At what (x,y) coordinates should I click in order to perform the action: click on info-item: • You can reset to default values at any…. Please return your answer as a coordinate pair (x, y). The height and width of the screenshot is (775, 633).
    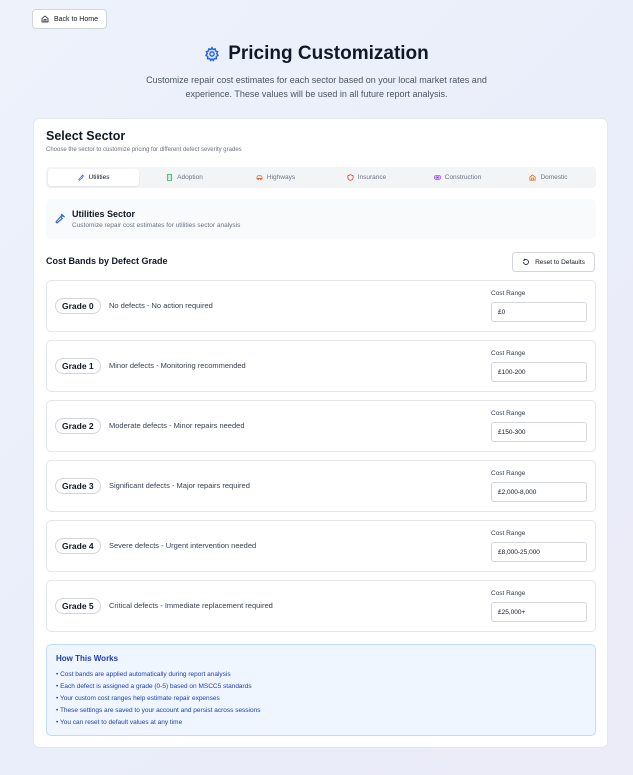
    Looking at the image, I should click on (119, 722).